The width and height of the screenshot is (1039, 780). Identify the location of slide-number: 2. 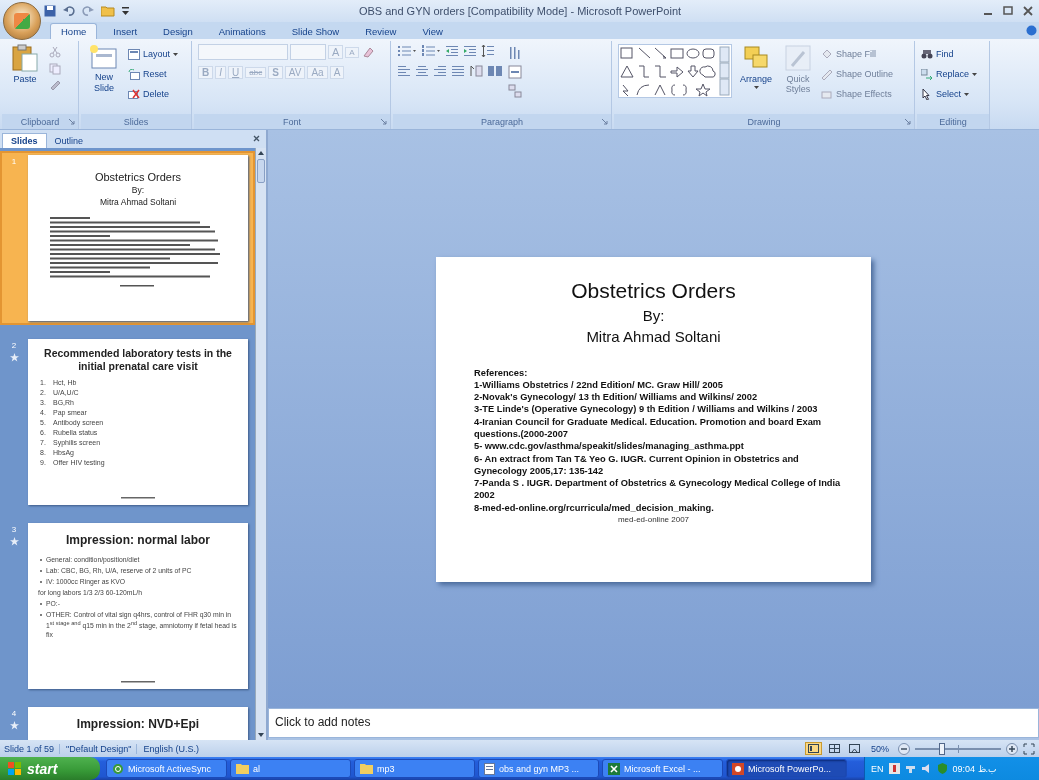
(14, 345).